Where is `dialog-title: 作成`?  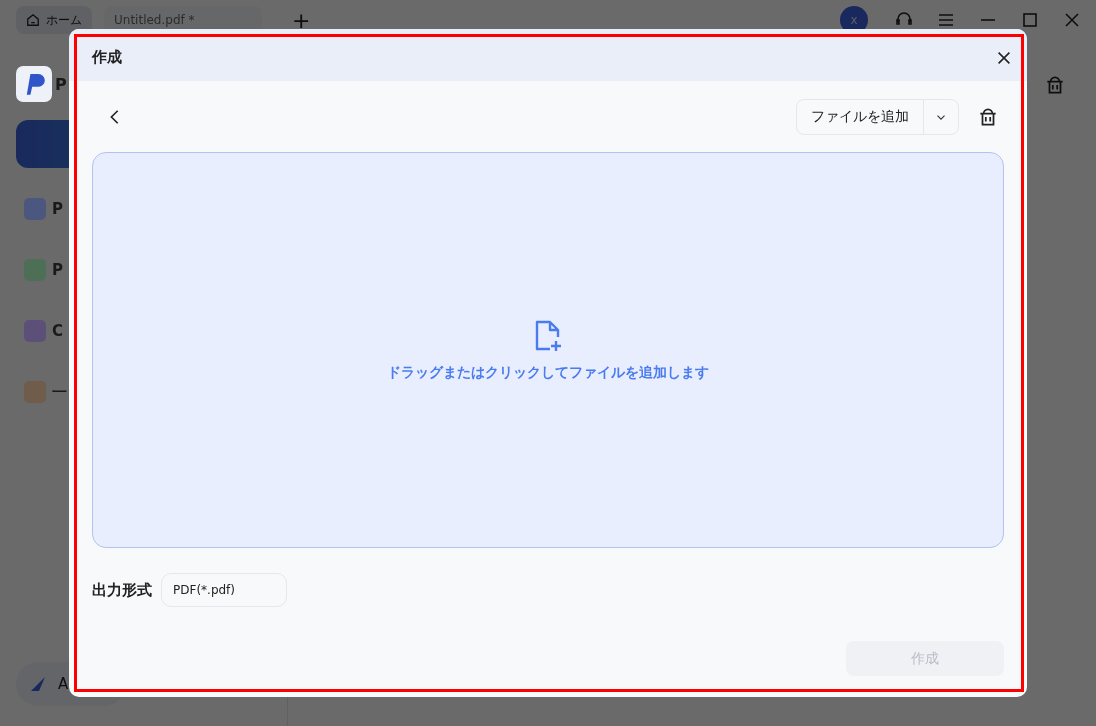
dialog-title: 作成 is located at coordinates (107, 57).